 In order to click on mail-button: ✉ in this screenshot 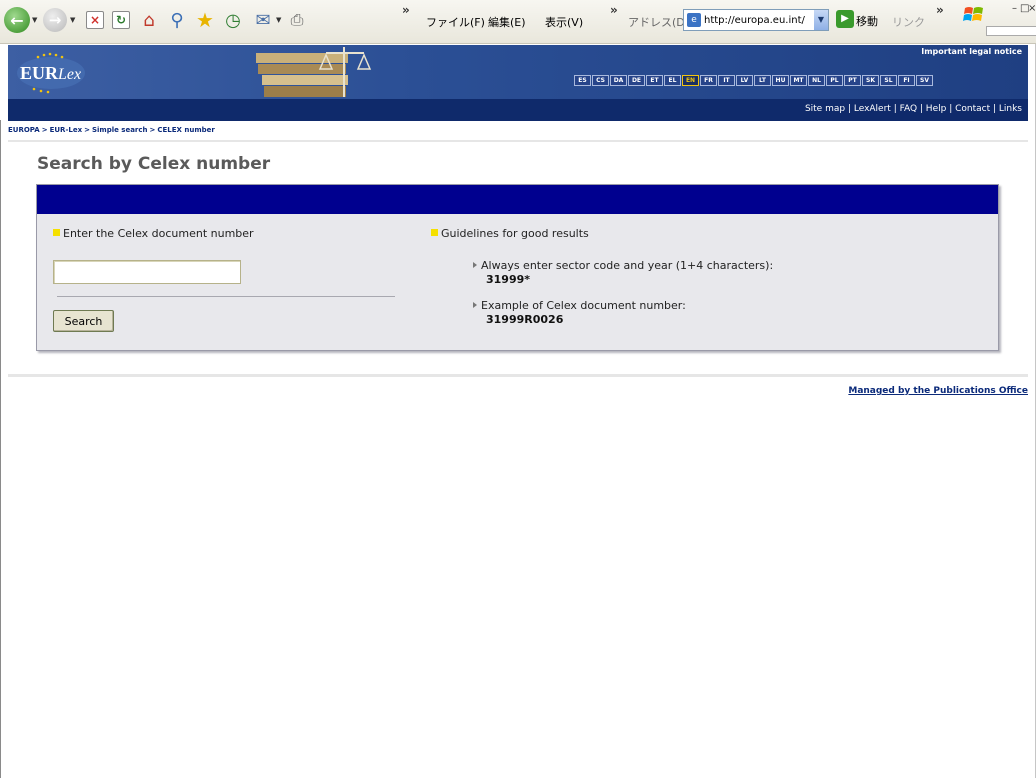, I will do `click(263, 20)`.